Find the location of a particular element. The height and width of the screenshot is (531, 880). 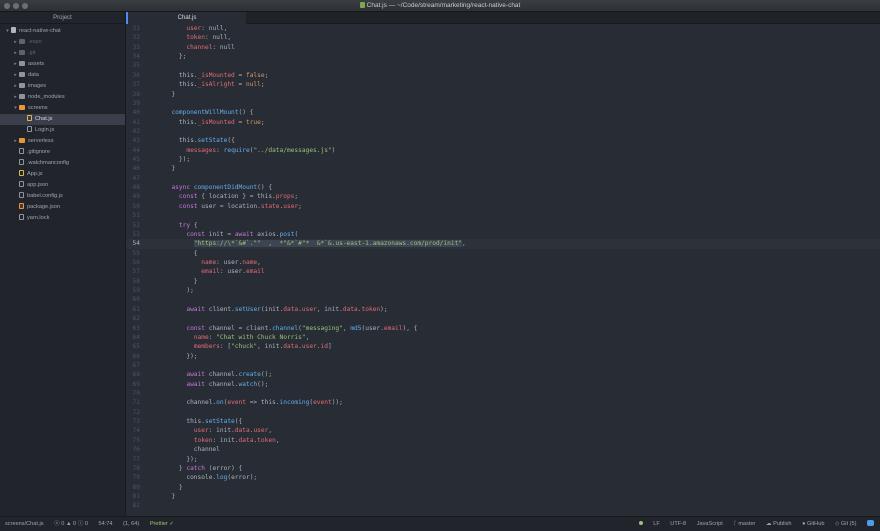

code-line: 41 this._isMounted = true; is located at coordinates (503, 122).